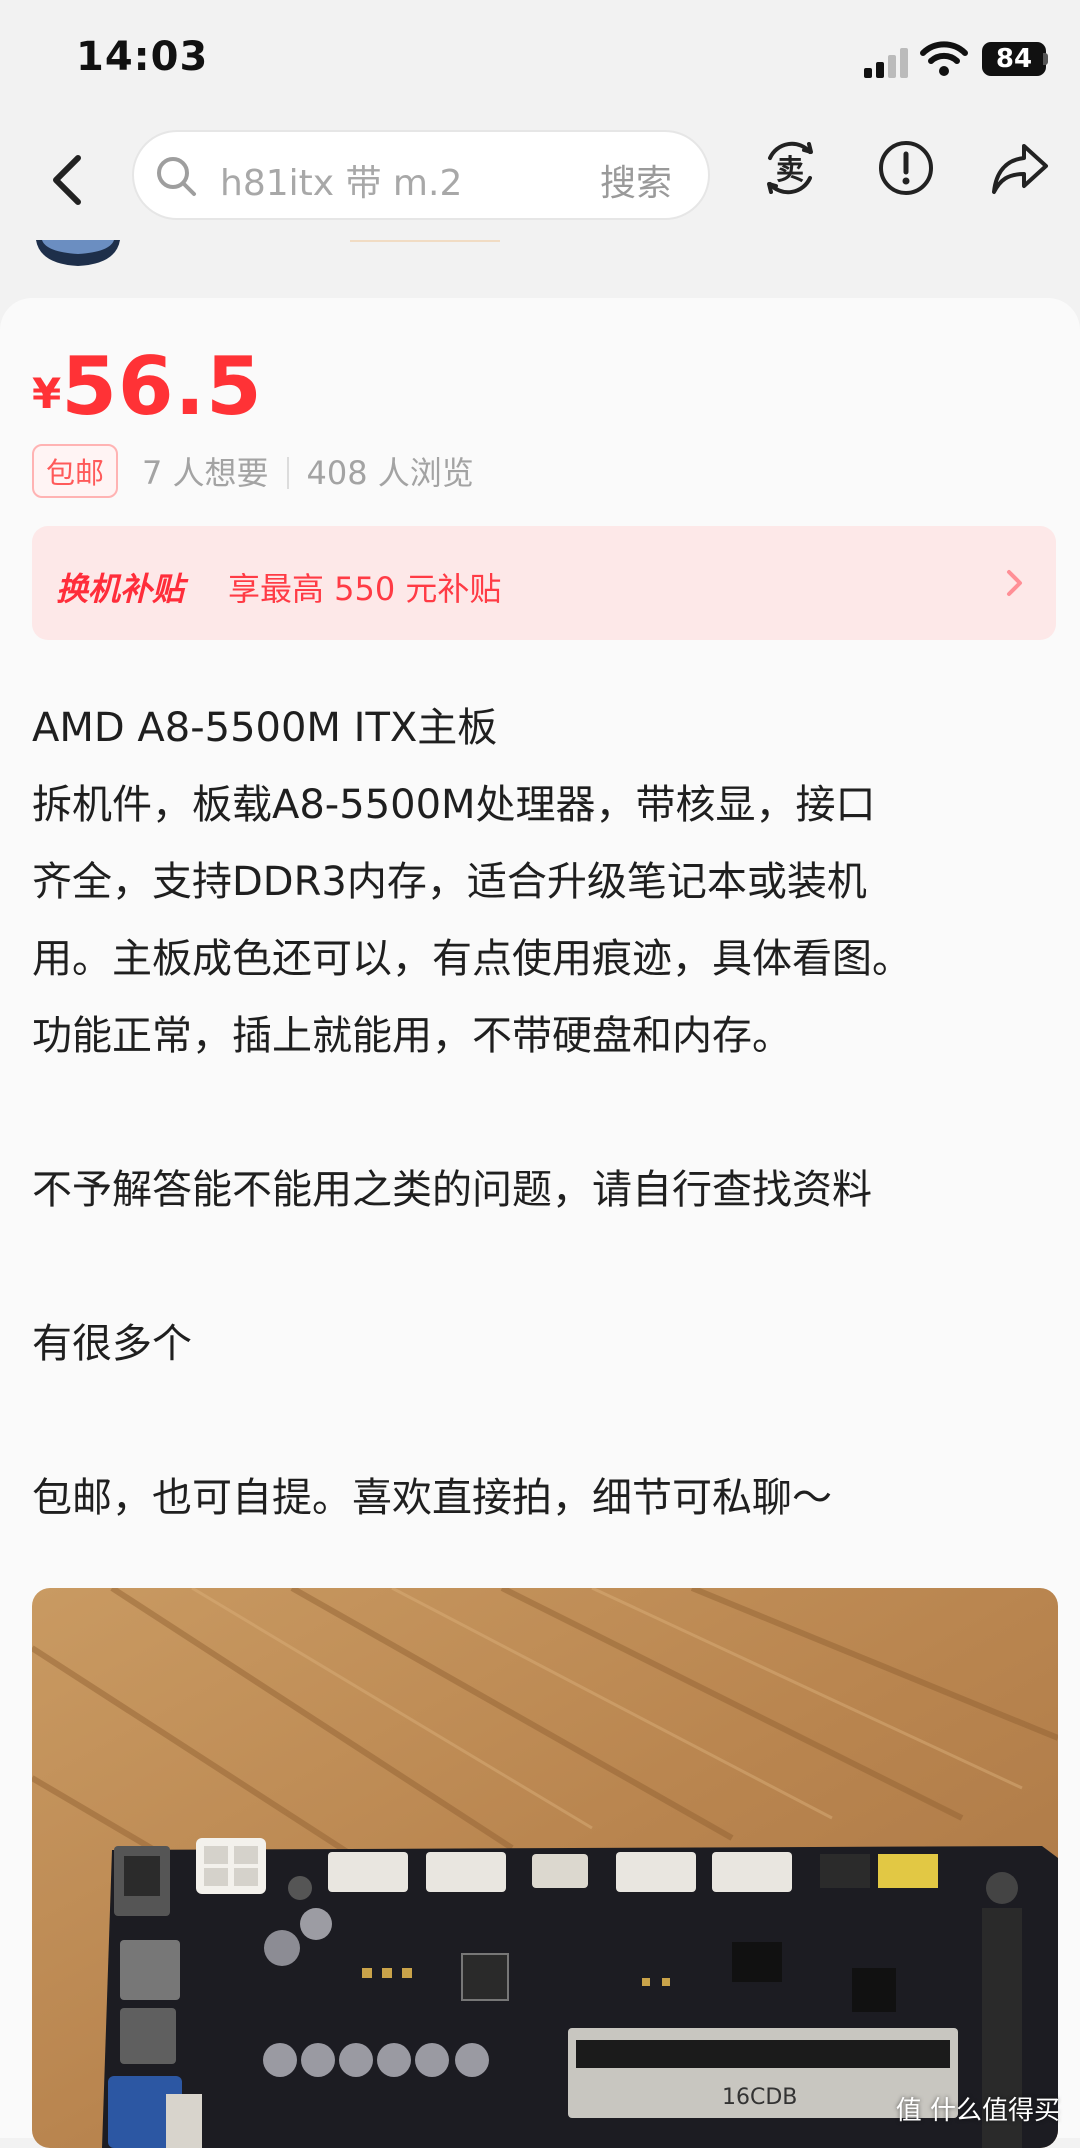 The image size is (1080, 2148). I want to click on sell-icon: 卖, so click(790, 168).